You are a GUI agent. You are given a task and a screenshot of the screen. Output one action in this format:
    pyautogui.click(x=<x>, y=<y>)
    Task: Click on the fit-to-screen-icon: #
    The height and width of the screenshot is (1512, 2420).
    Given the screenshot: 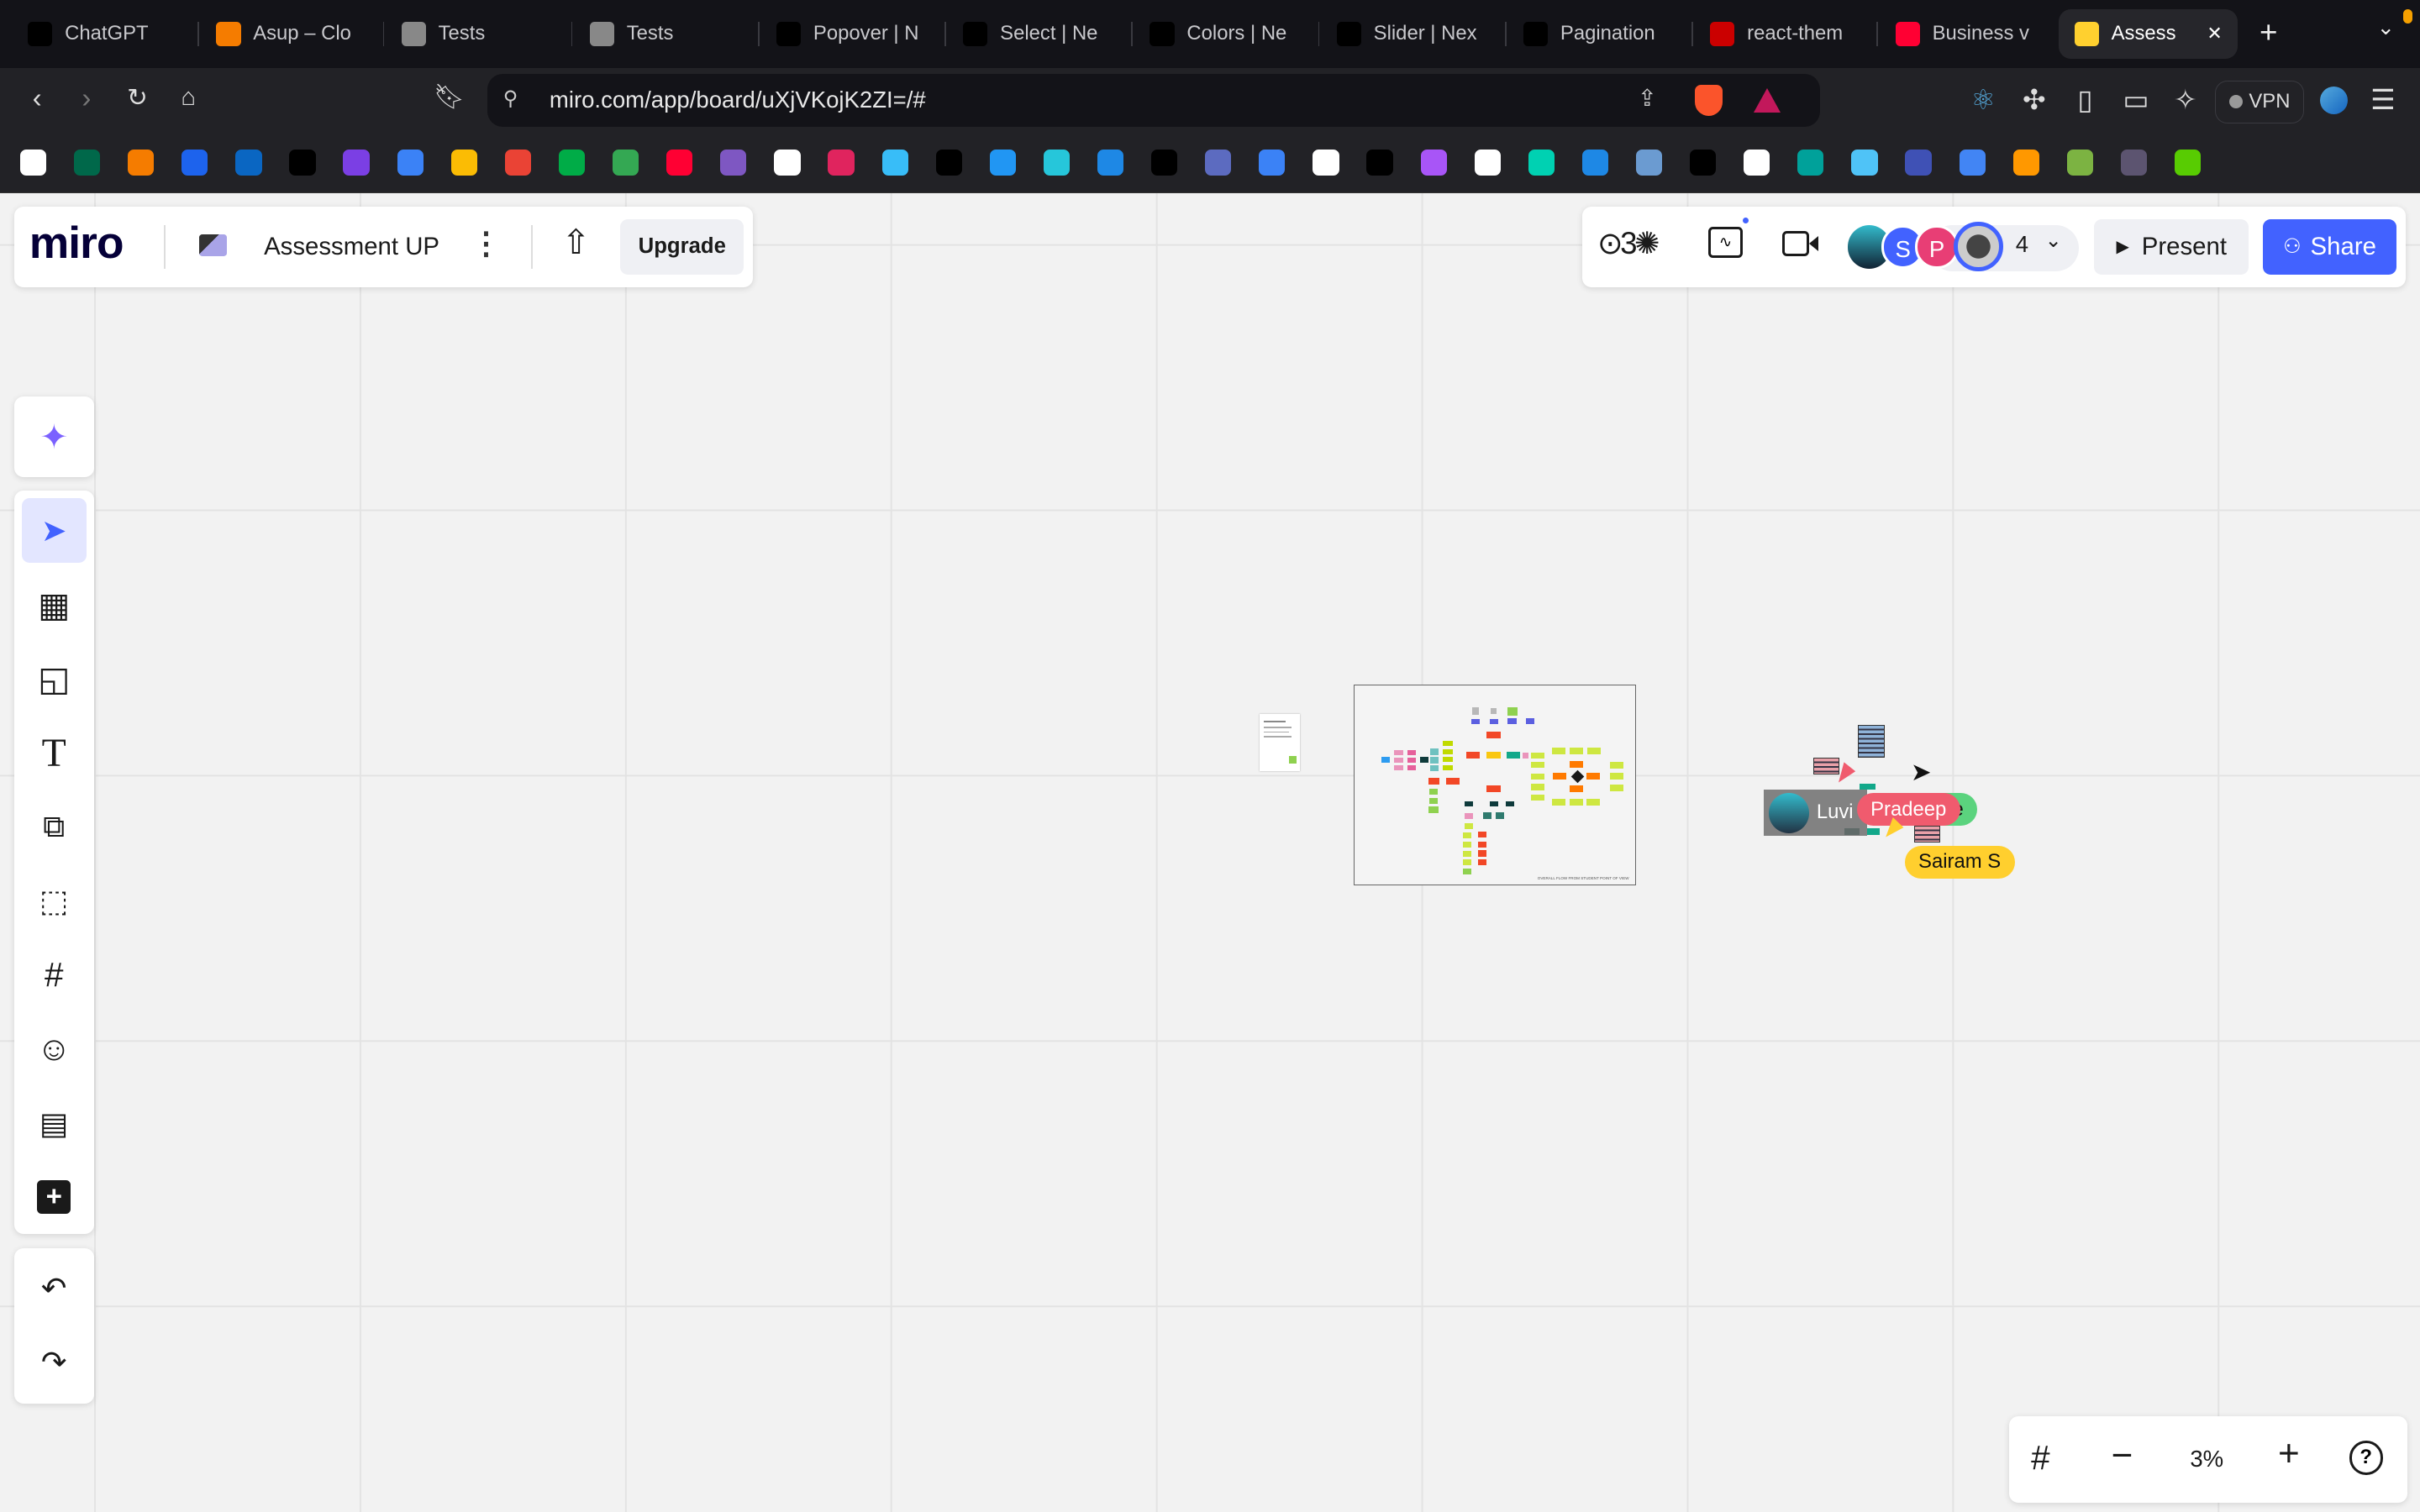 What is the action you would take?
    pyautogui.click(x=2040, y=1458)
    